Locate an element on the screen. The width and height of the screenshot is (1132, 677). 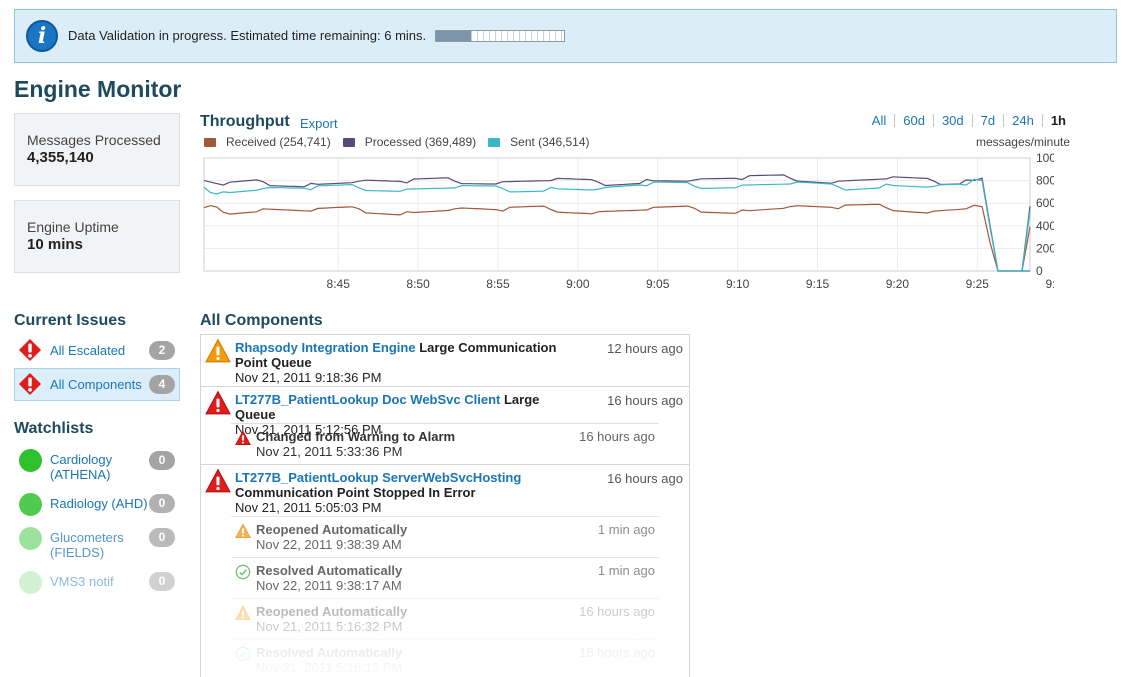
watchlists-title: Watchlists is located at coordinates (54, 428).